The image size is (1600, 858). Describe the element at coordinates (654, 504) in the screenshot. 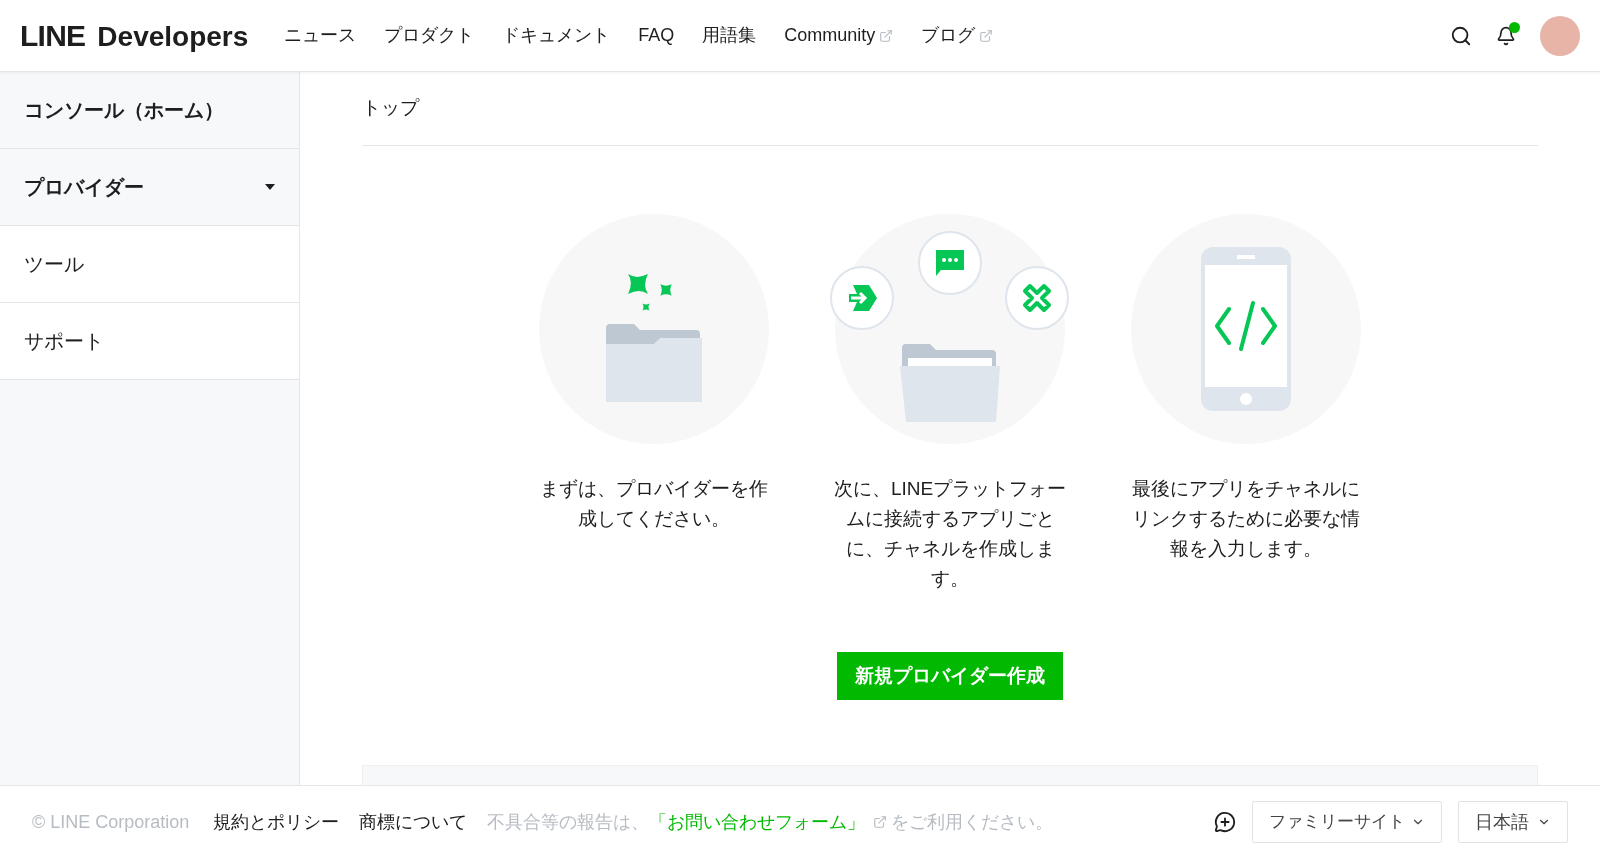

I see `step-description: まずは、プロバイダーを作成してください。` at that location.